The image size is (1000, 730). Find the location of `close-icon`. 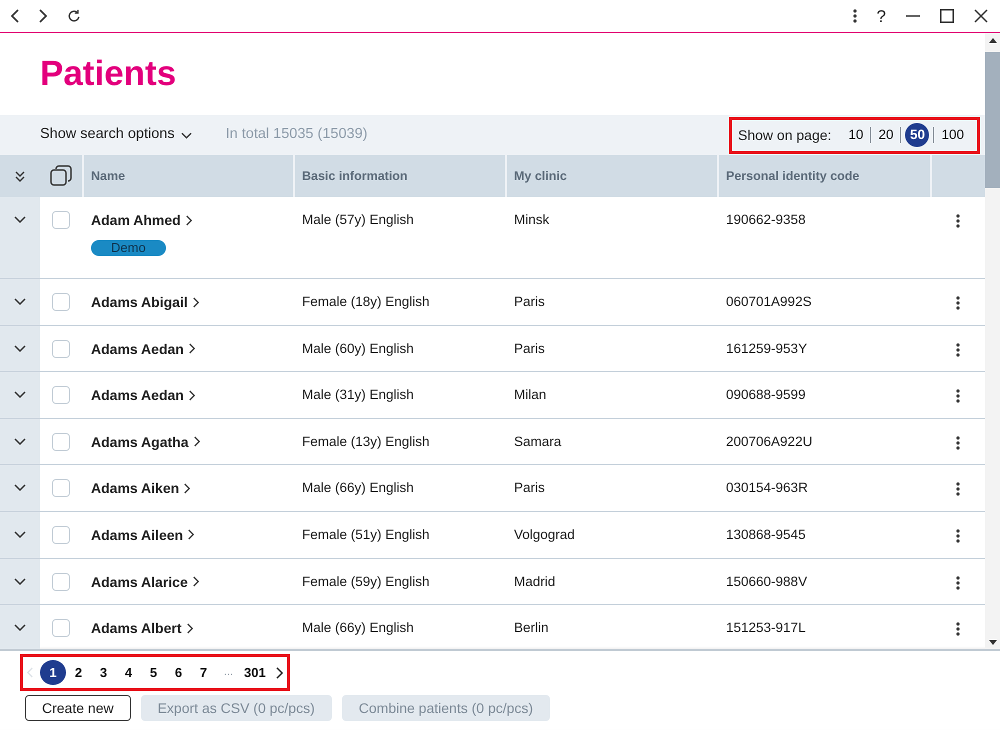

close-icon is located at coordinates (981, 16).